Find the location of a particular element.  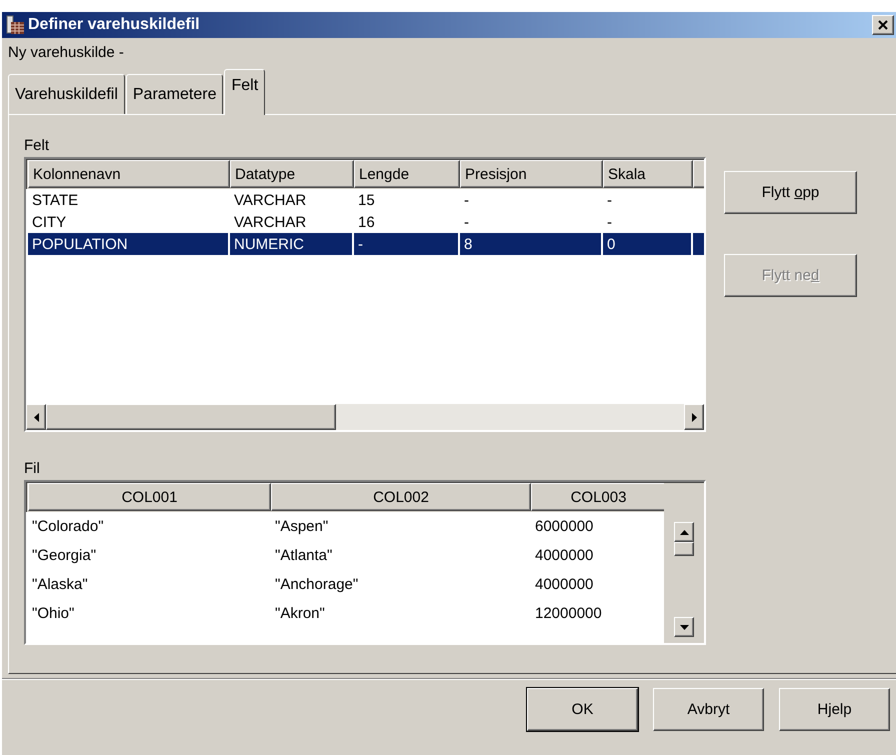

scroll-up-button is located at coordinates (684, 532).